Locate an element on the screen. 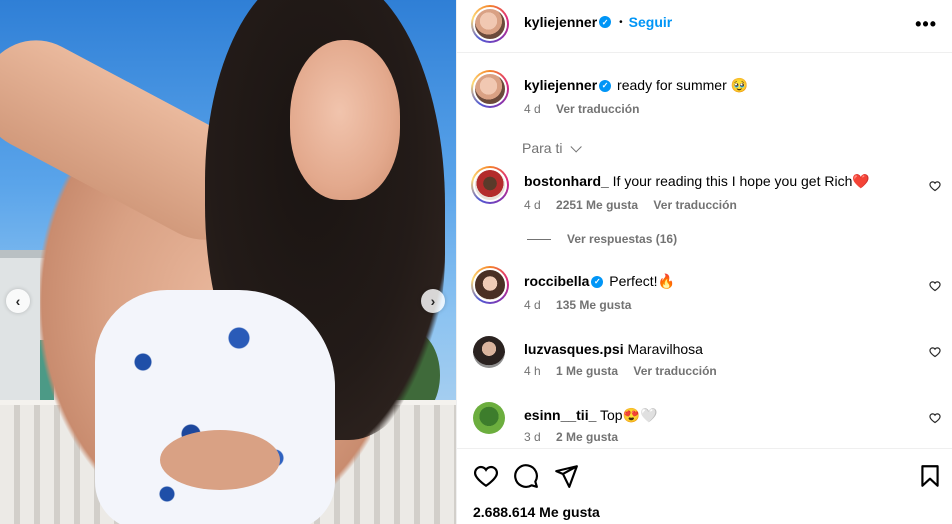 The image size is (952, 524). comment-age: 3 d is located at coordinates (532, 437).